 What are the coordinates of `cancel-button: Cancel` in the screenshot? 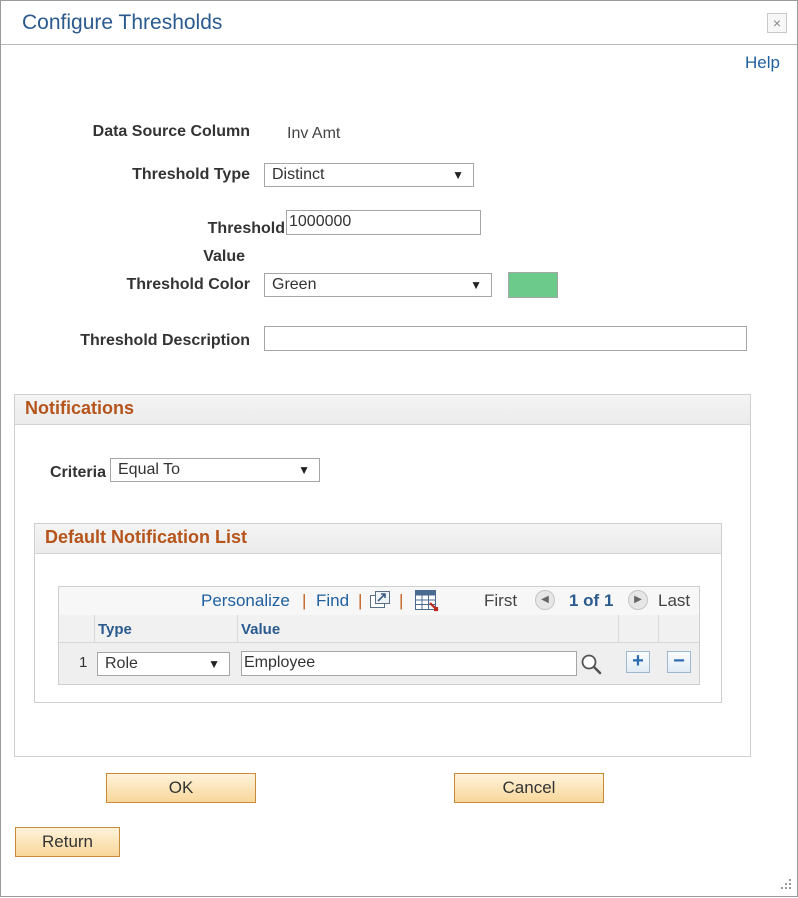 It's located at (529, 788).